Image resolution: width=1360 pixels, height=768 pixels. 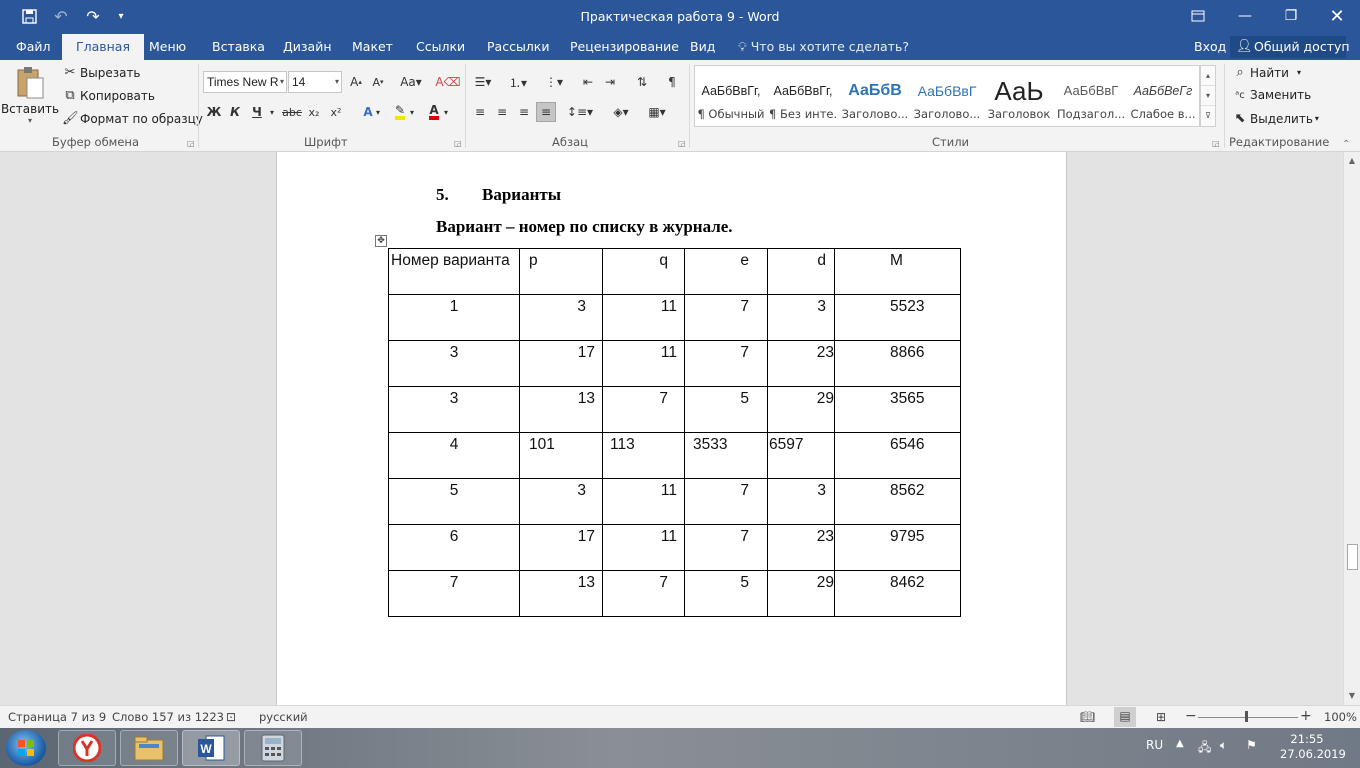 I want to click on scroll-thumb, so click(x=1352, y=557).